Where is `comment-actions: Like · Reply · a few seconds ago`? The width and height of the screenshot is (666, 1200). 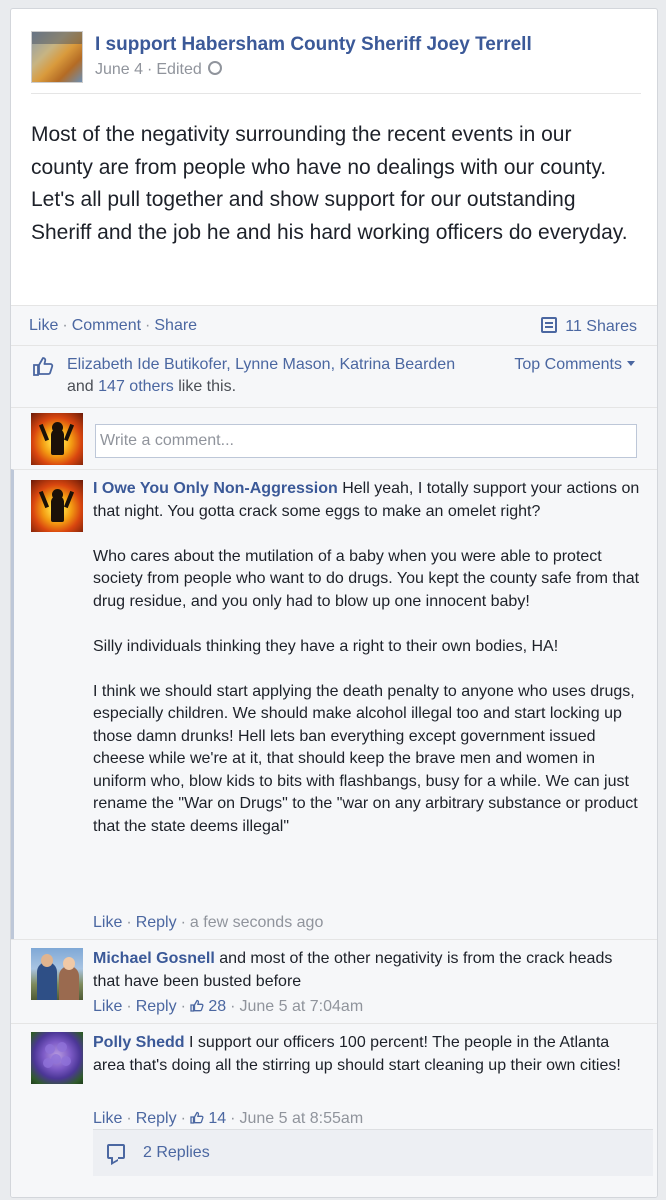
comment-actions: Like · Reply · a few seconds ago is located at coordinates (208, 922).